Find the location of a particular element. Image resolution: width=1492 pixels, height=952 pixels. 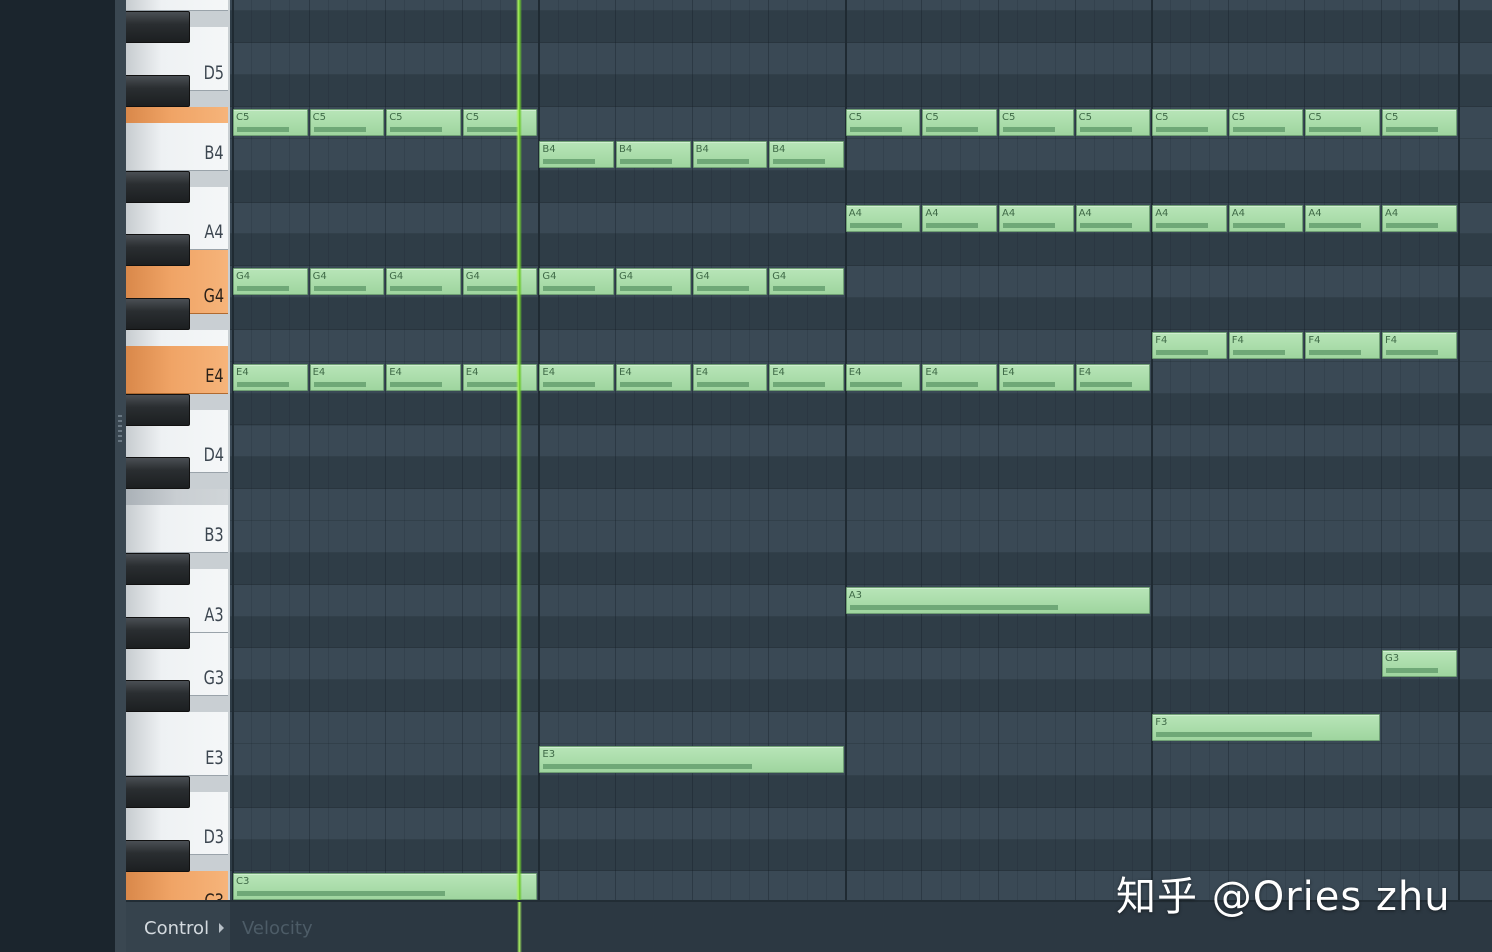

velocity-label: Velocity is located at coordinates (277, 928).